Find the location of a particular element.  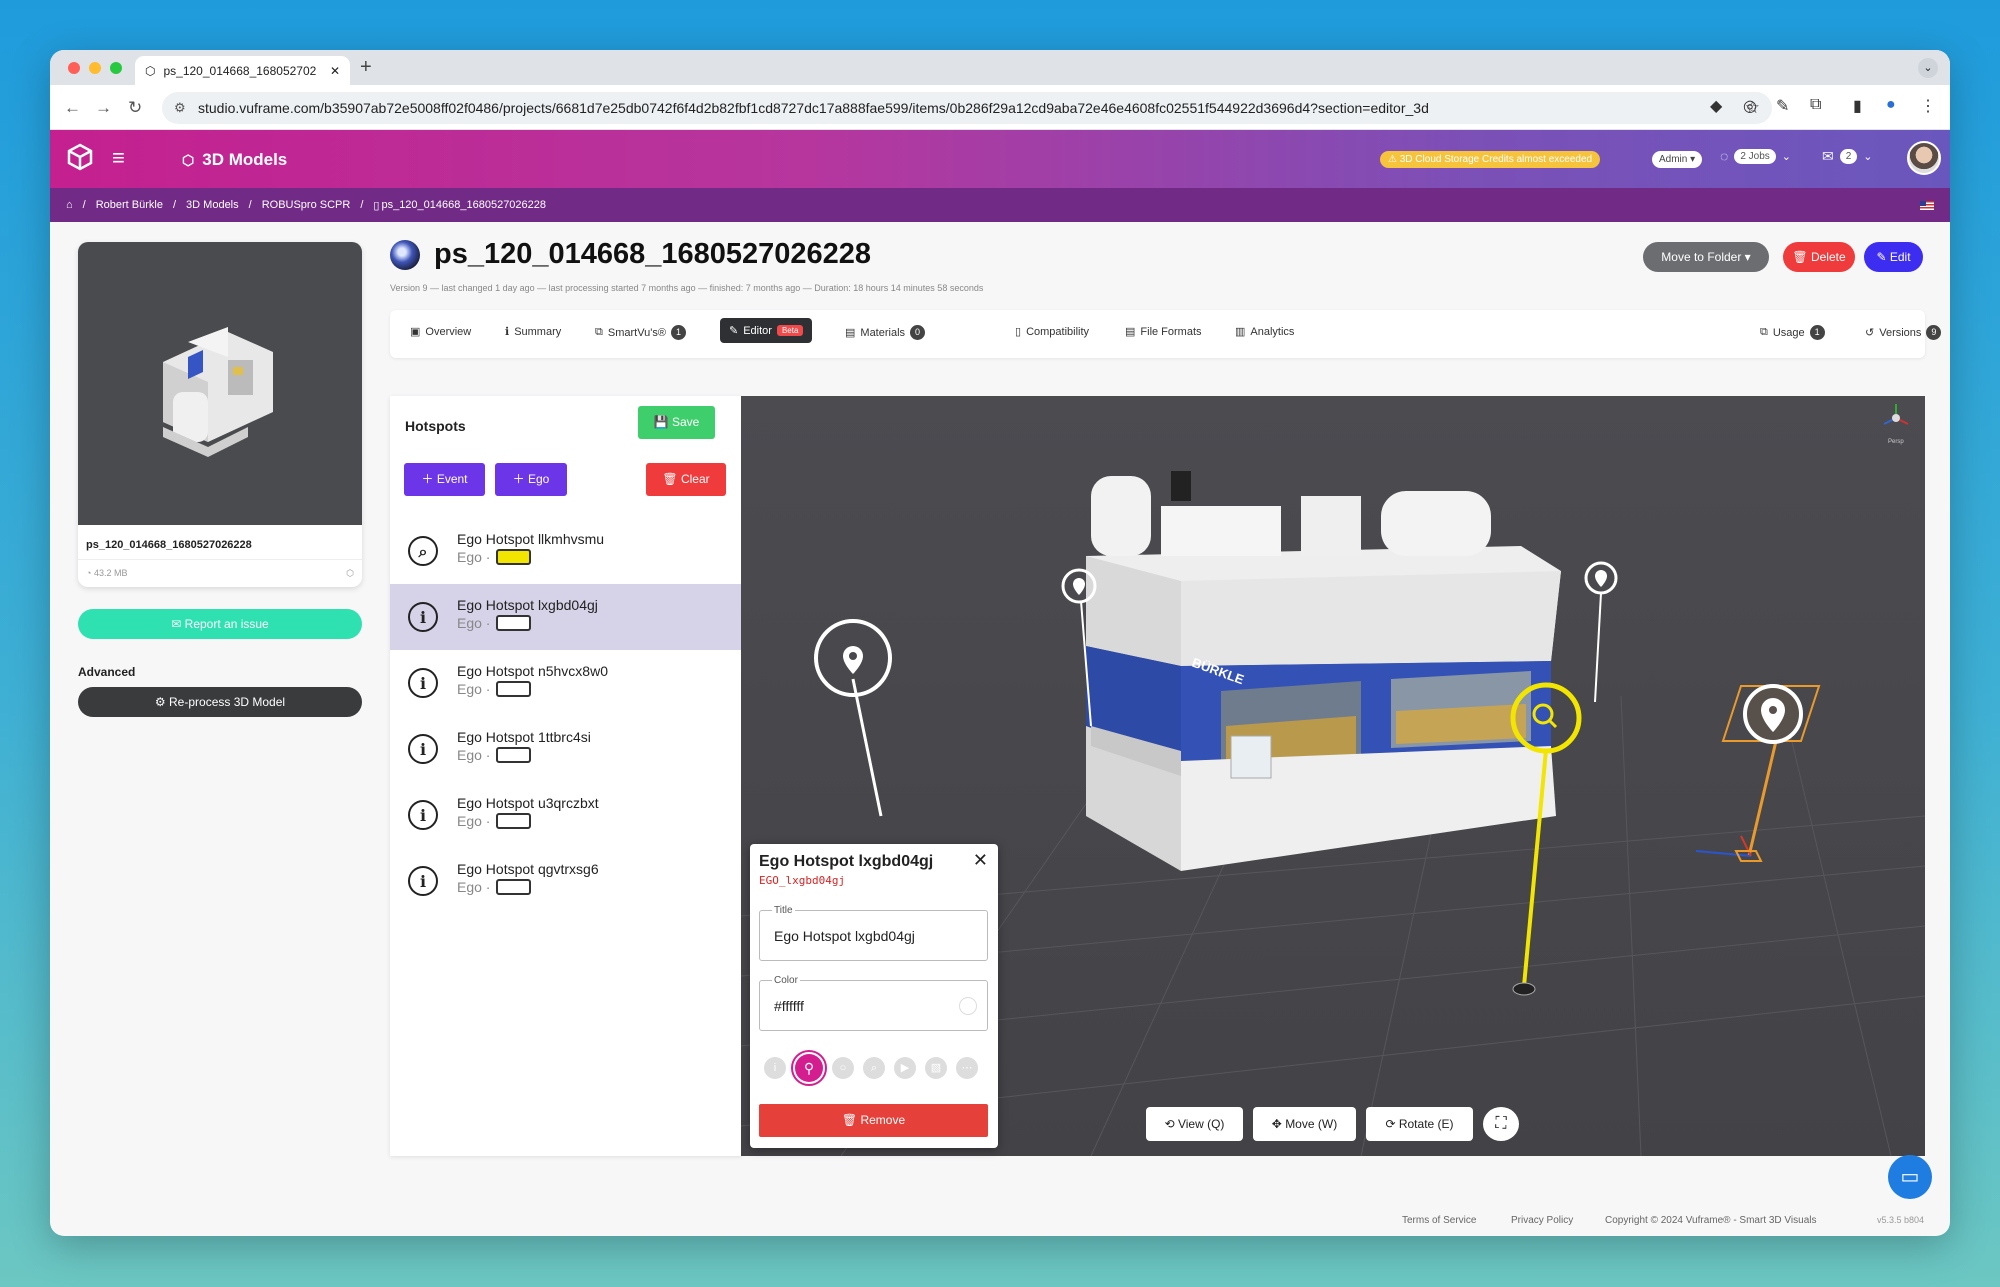

color-preview-swatch is located at coordinates (968, 1006).